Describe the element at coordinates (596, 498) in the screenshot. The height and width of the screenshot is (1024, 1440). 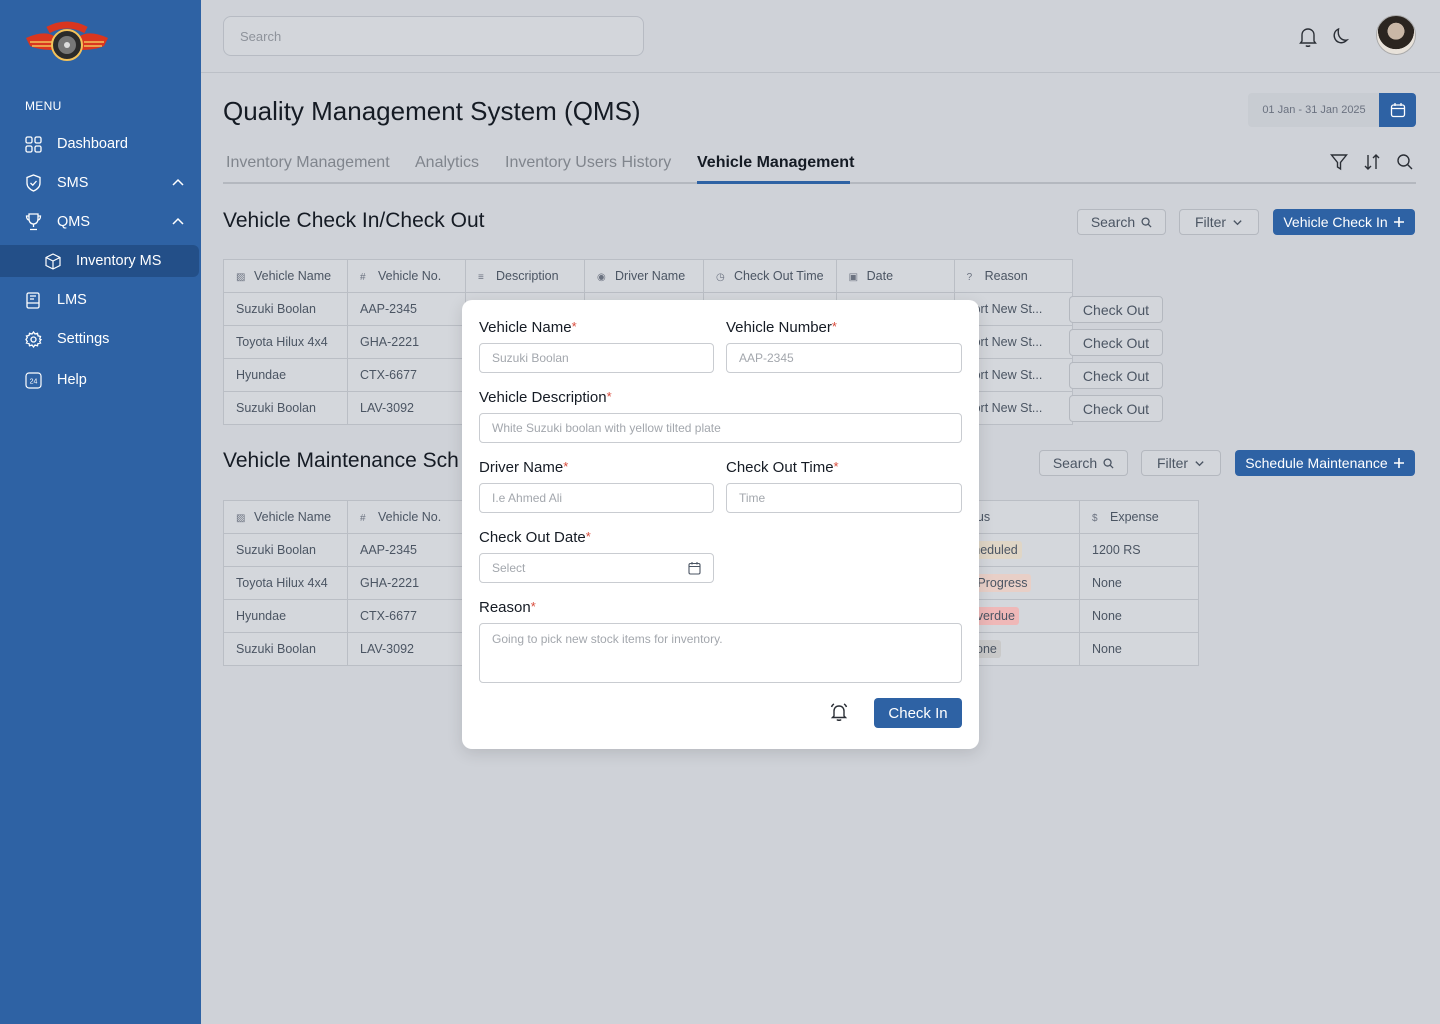
I see `driver-name-input: I.e Ahmed Ali` at that location.